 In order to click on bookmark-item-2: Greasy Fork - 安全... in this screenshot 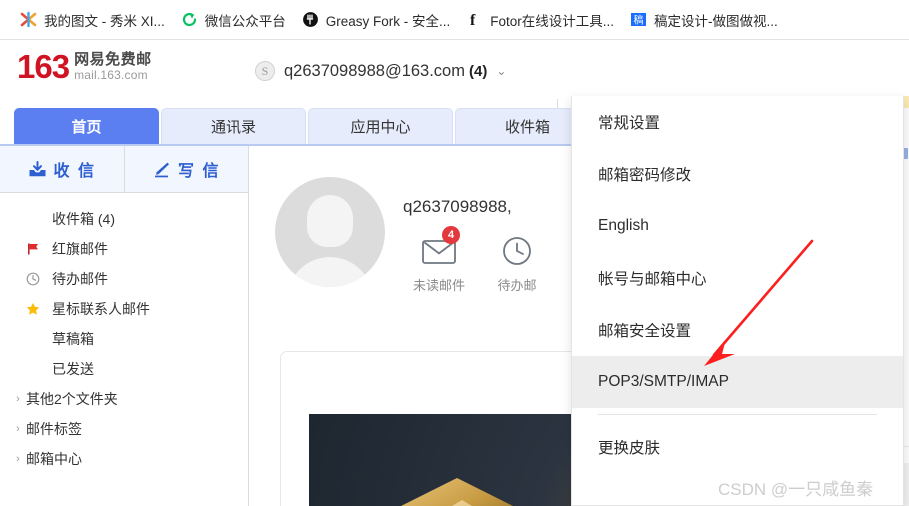, I will do `click(376, 20)`.